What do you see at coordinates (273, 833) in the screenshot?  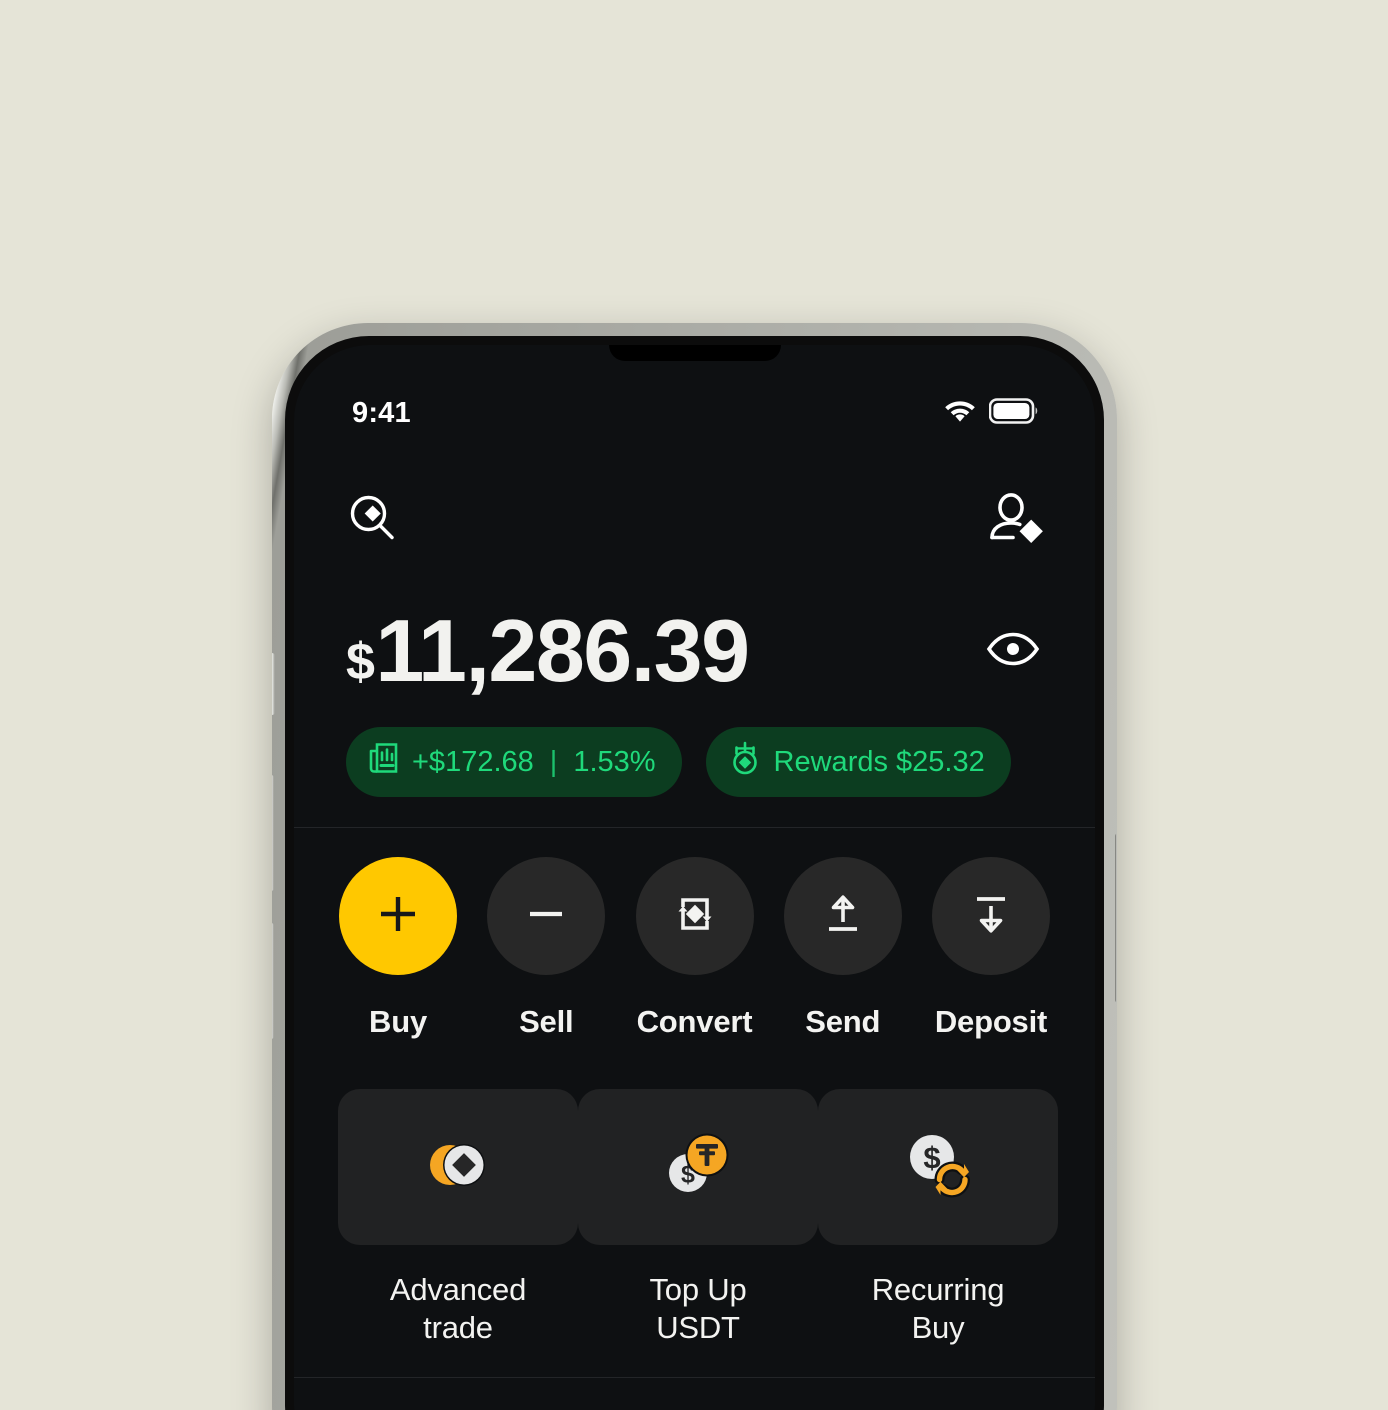 I see `volume-up-button-hardware` at bounding box center [273, 833].